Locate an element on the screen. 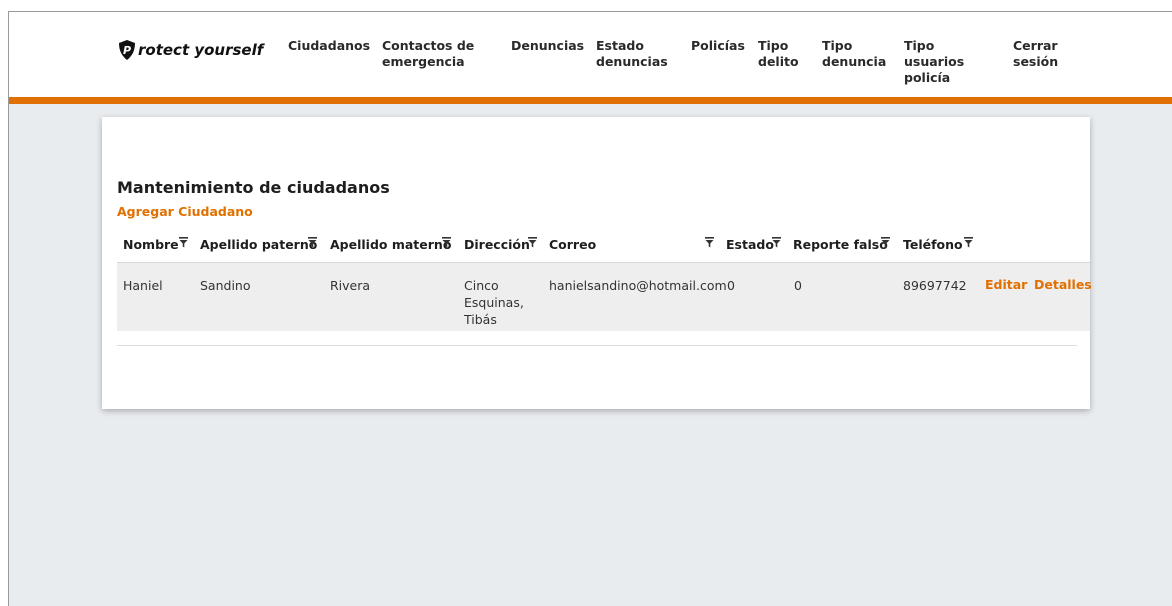 This screenshot has width=1172, height=606. column-header-apellido-paterno: Apellido paterno is located at coordinates (258, 244).